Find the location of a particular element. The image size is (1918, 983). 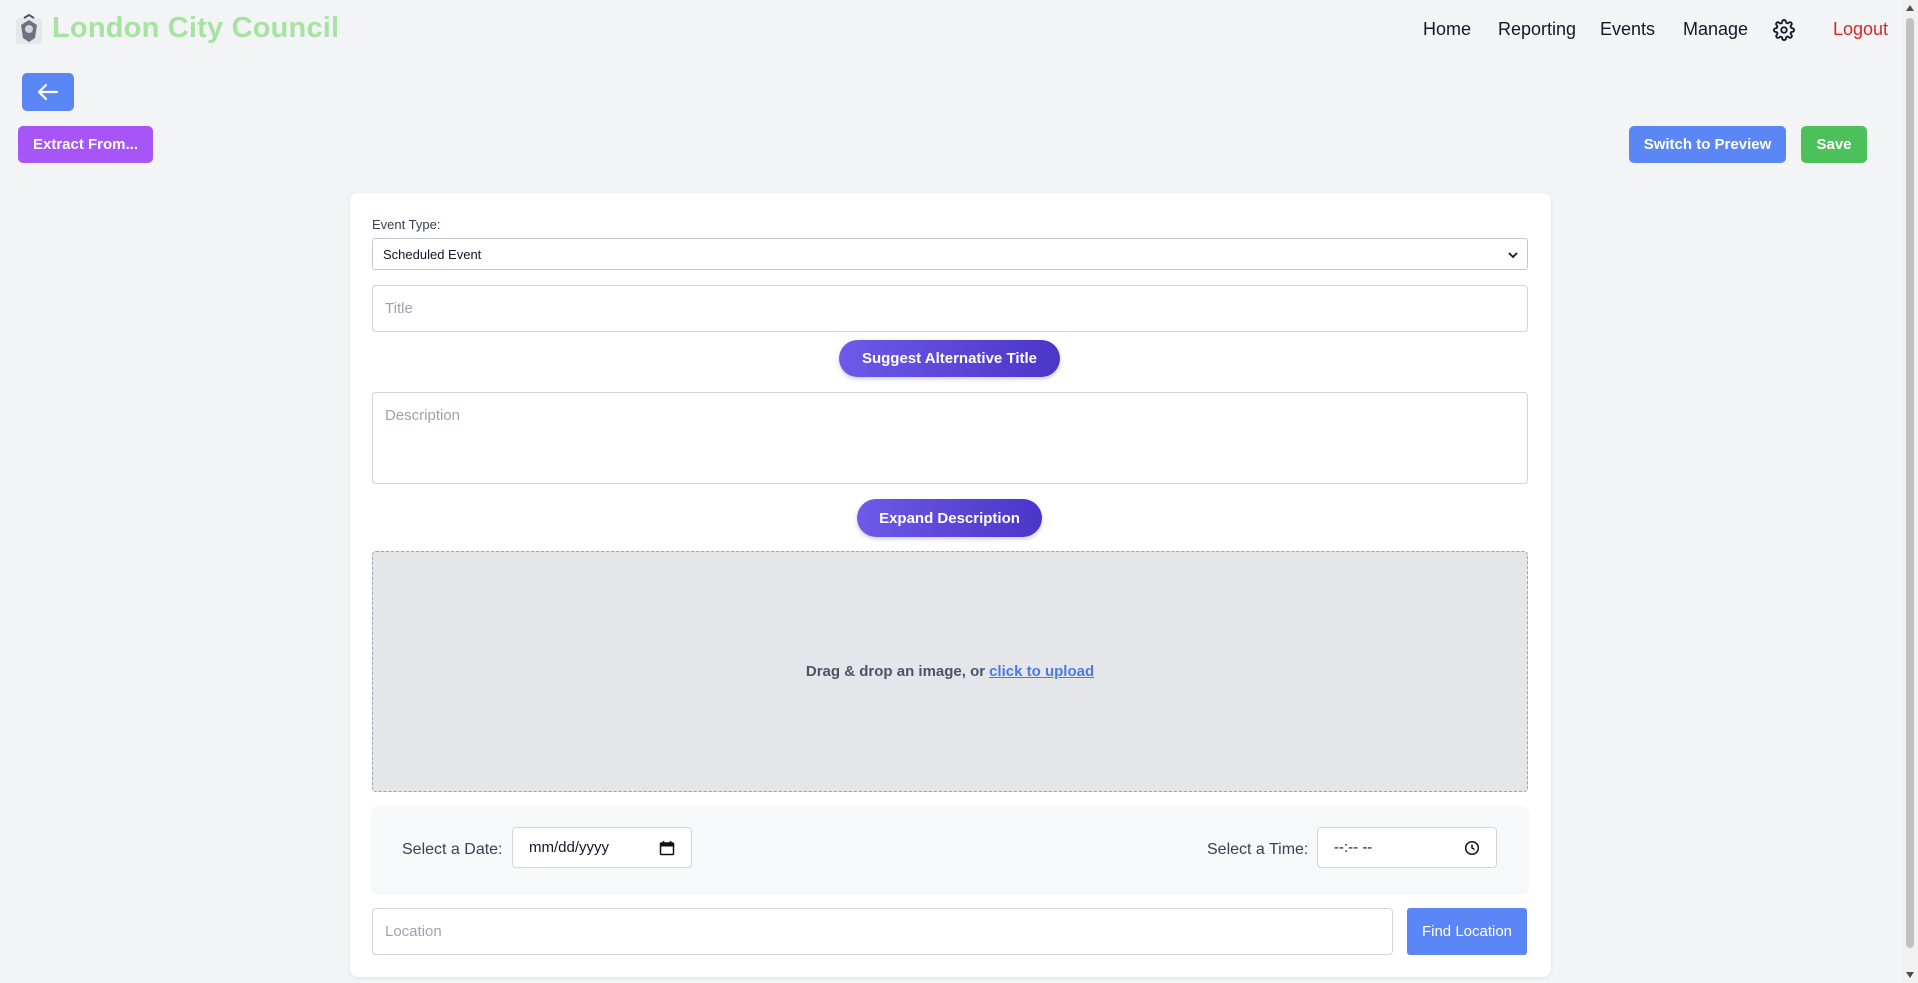

title-input: Title is located at coordinates (950, 308).